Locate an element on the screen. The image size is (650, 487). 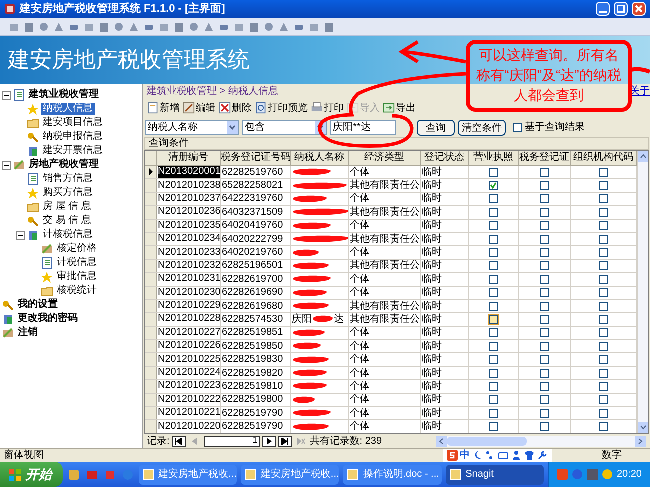
column-header: 营业执照 is located at coordinates (494, 158).